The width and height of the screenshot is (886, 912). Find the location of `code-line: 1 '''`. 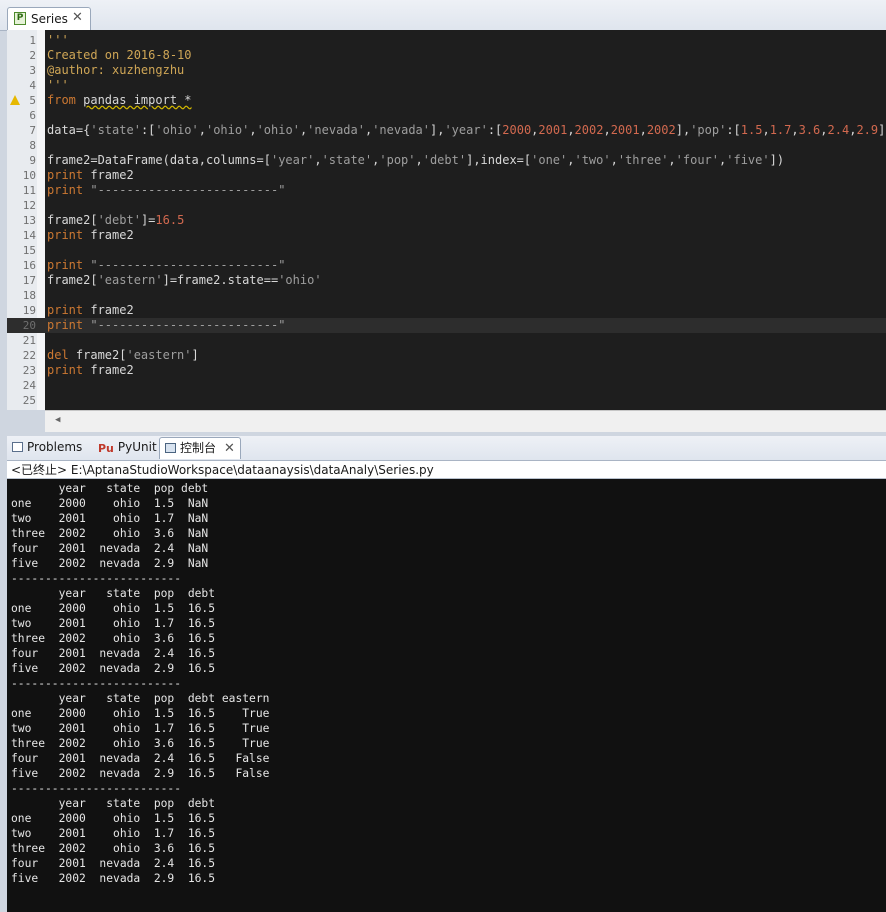

code-line: 1 ''' is located at coordinates (446, 40).